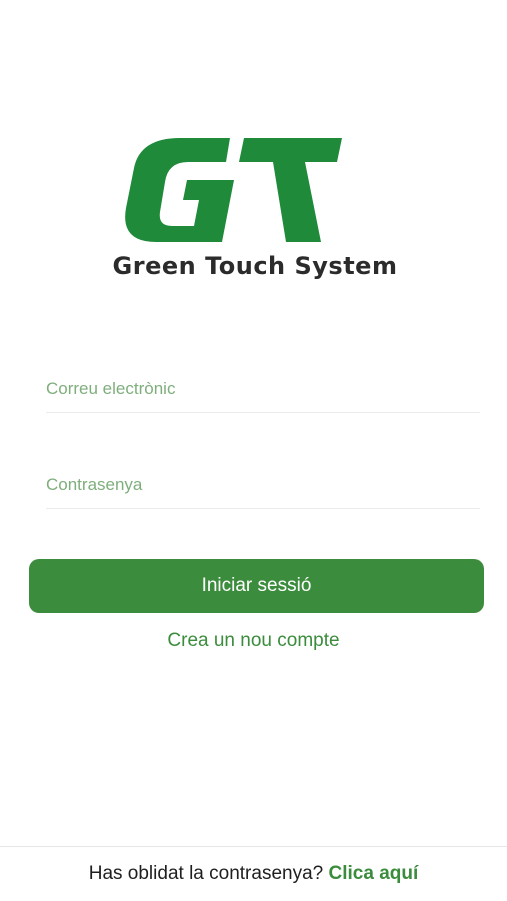 The height and width of the screenshot is (901, 507). What do you see at coordinates (253, 641) in the screenshot?
I see `create-account-link: Crea un nou compte` at bounding box center [253, 641].